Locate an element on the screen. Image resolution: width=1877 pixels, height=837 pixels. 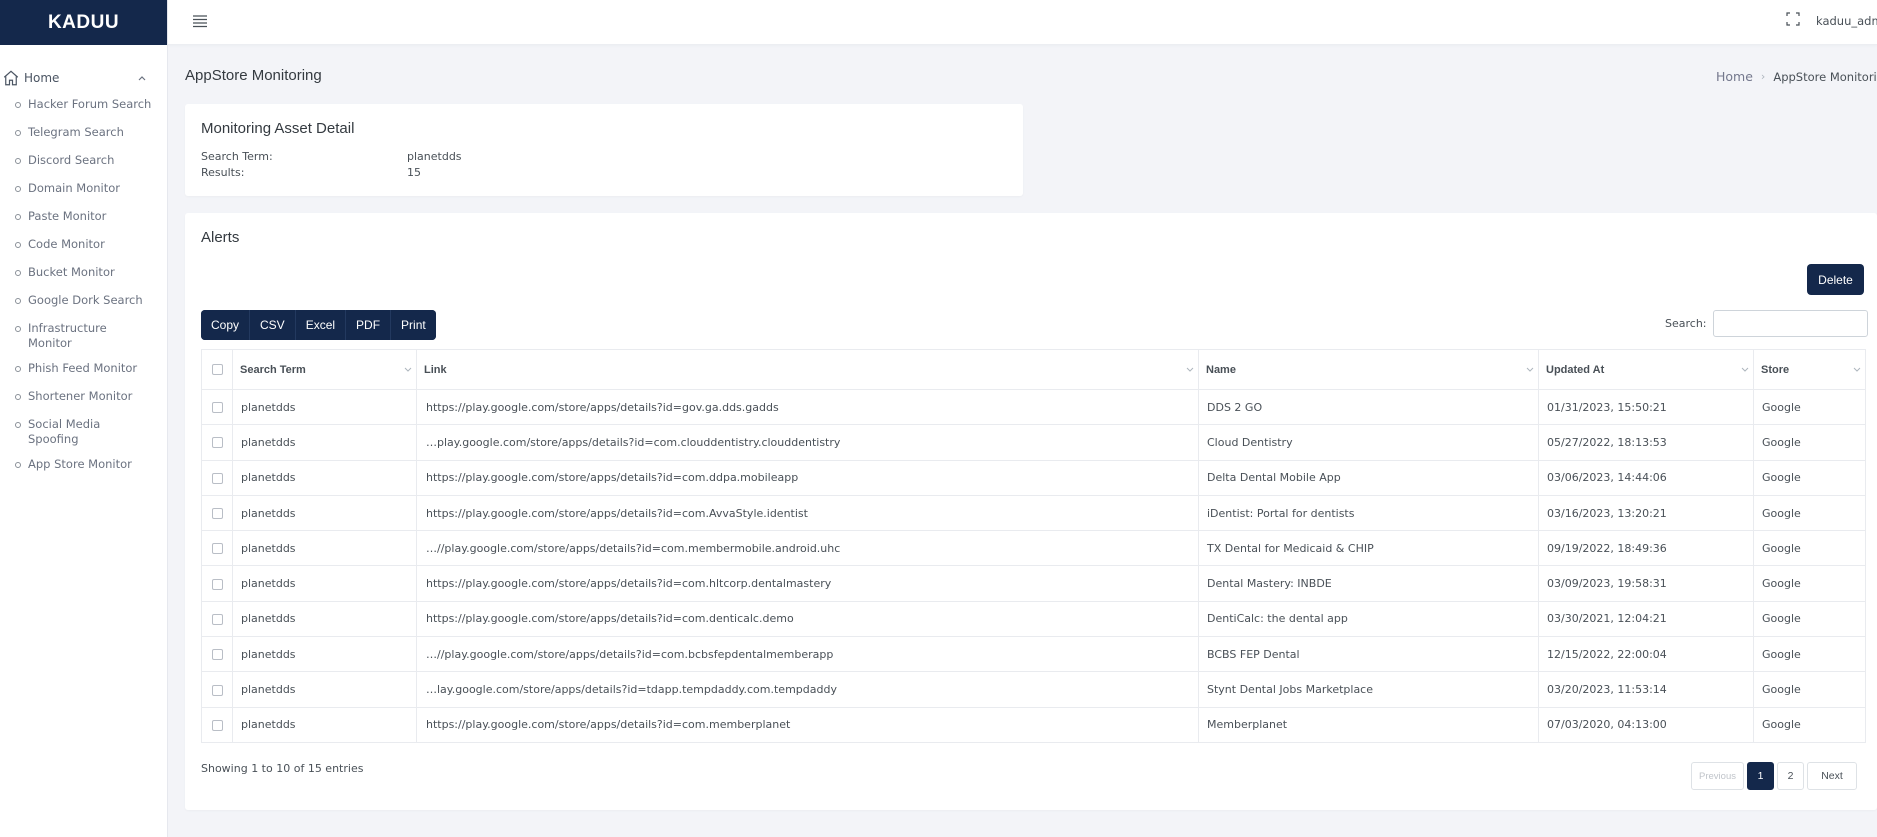
topbar: kaduu_admin is located at coordinates (1022, 22).